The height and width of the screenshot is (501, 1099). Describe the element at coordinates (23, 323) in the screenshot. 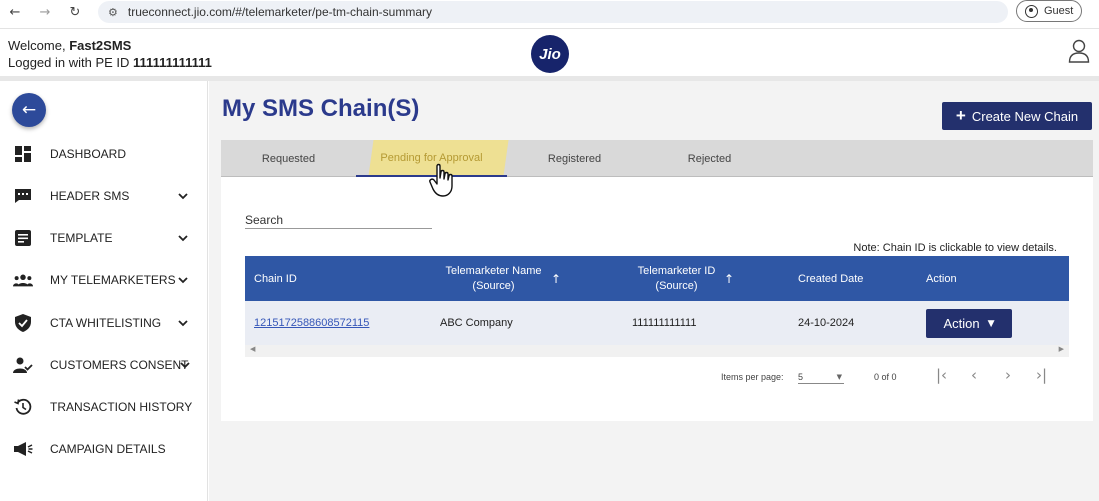

I see `shield-check-icon` at that location.